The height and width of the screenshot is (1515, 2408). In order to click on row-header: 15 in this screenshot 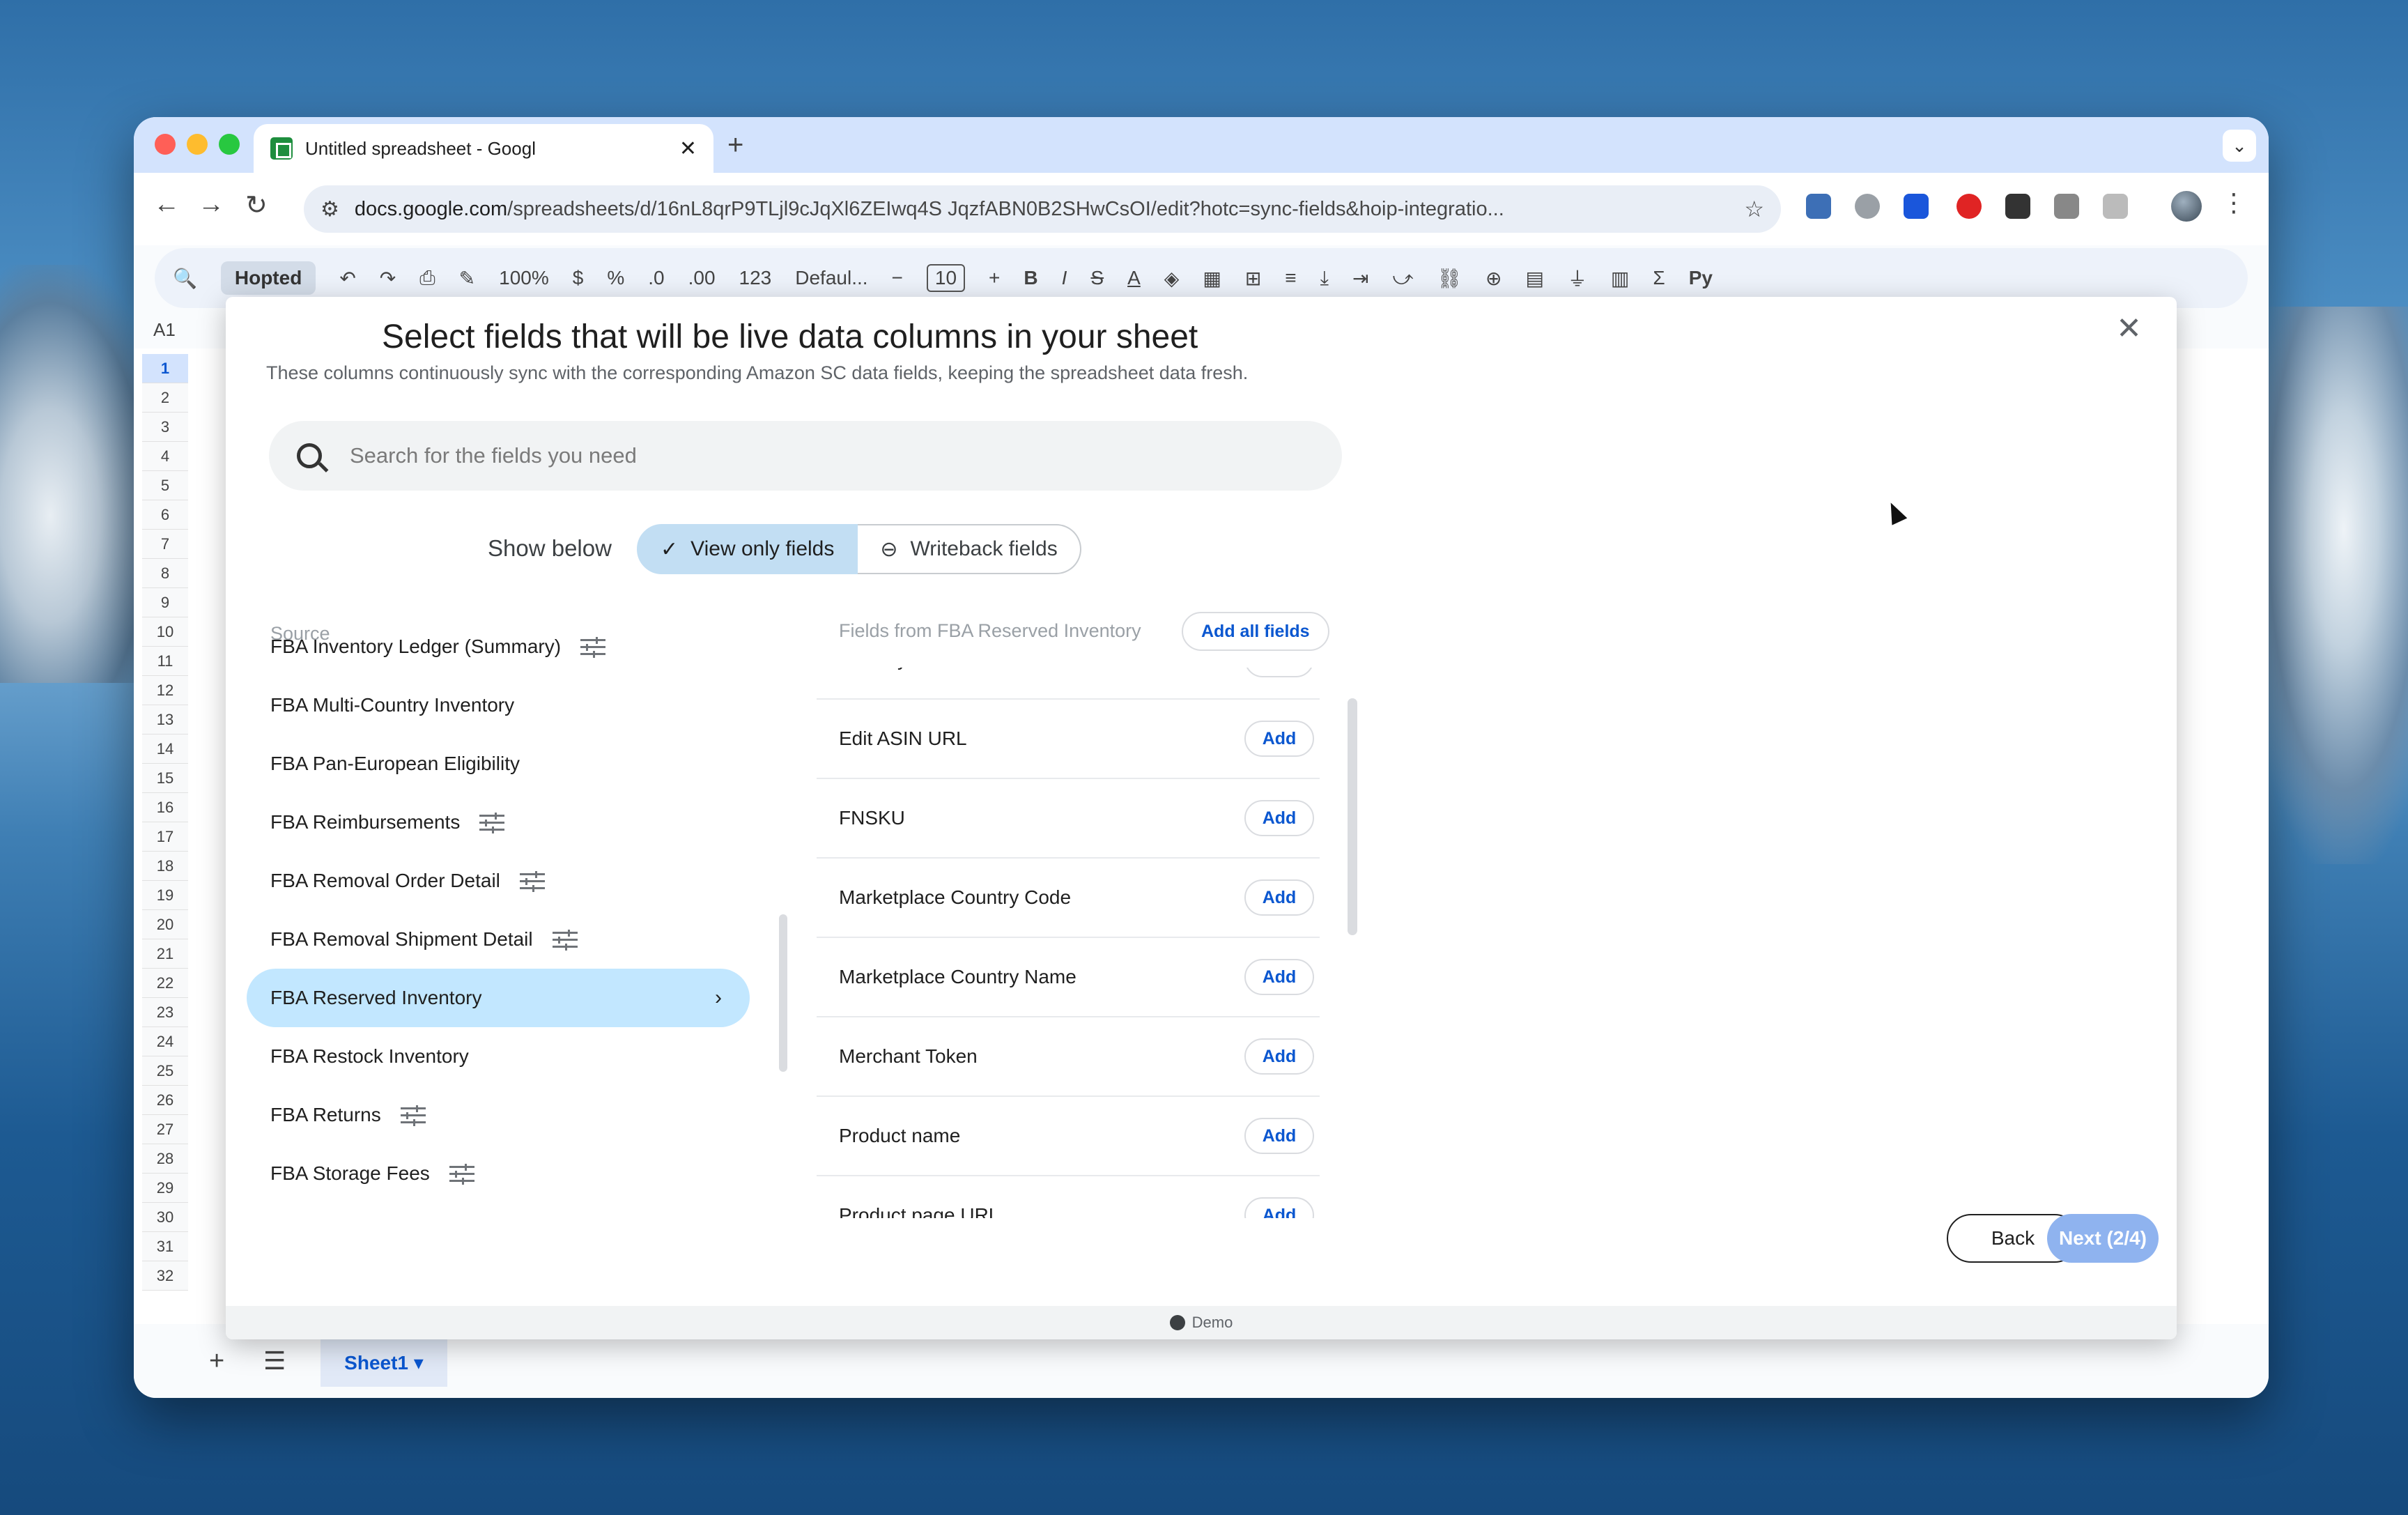, I will do `click(165, 779)`.